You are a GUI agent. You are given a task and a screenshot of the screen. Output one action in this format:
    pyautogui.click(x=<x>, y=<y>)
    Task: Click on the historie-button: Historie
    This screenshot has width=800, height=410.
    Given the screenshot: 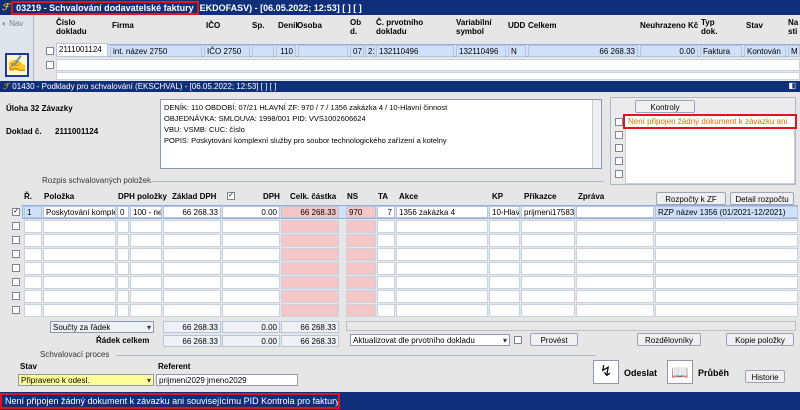 What is the action you would take?
    pyautogui.click(x=765, y=376)
    